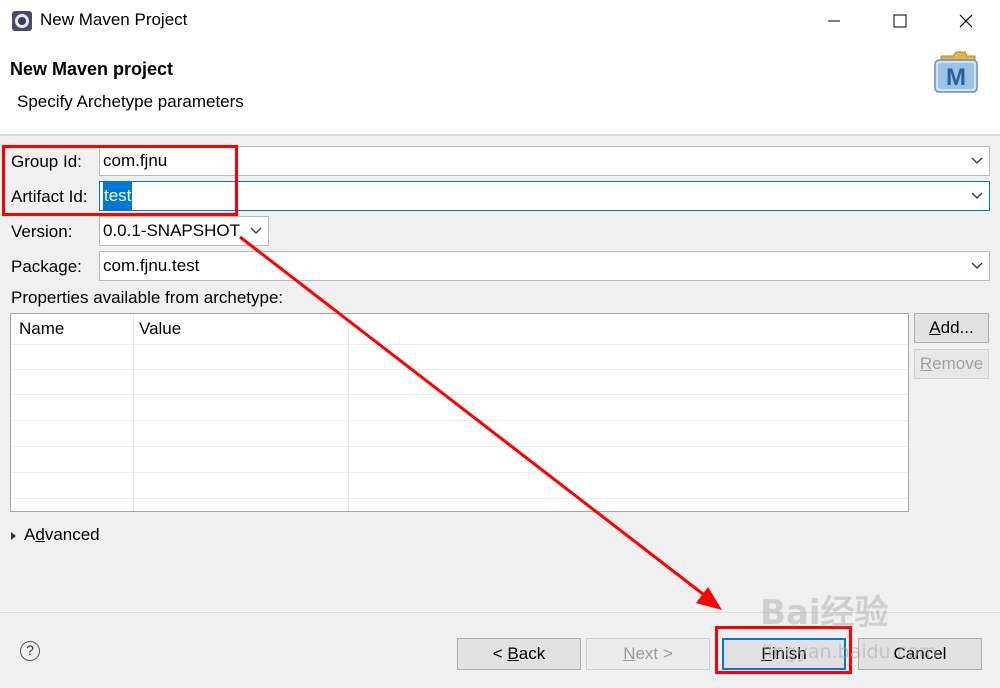 This screenshot has width=1000, height=688. I want to click on group-id-value: com.fjnu, so click(135, 160).